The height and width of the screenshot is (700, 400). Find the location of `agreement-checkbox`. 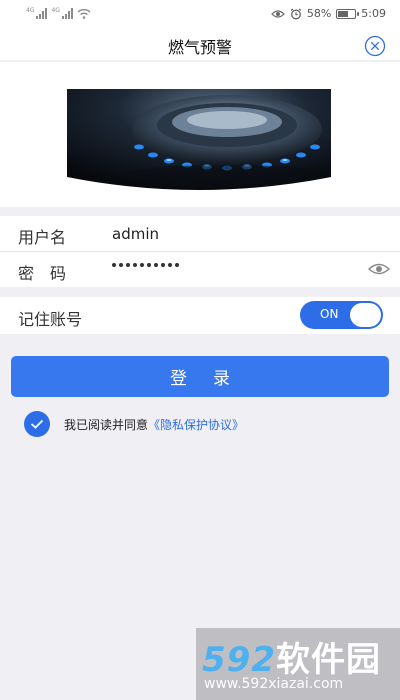

agreement-checkbox is located at coordinates (37, 424).